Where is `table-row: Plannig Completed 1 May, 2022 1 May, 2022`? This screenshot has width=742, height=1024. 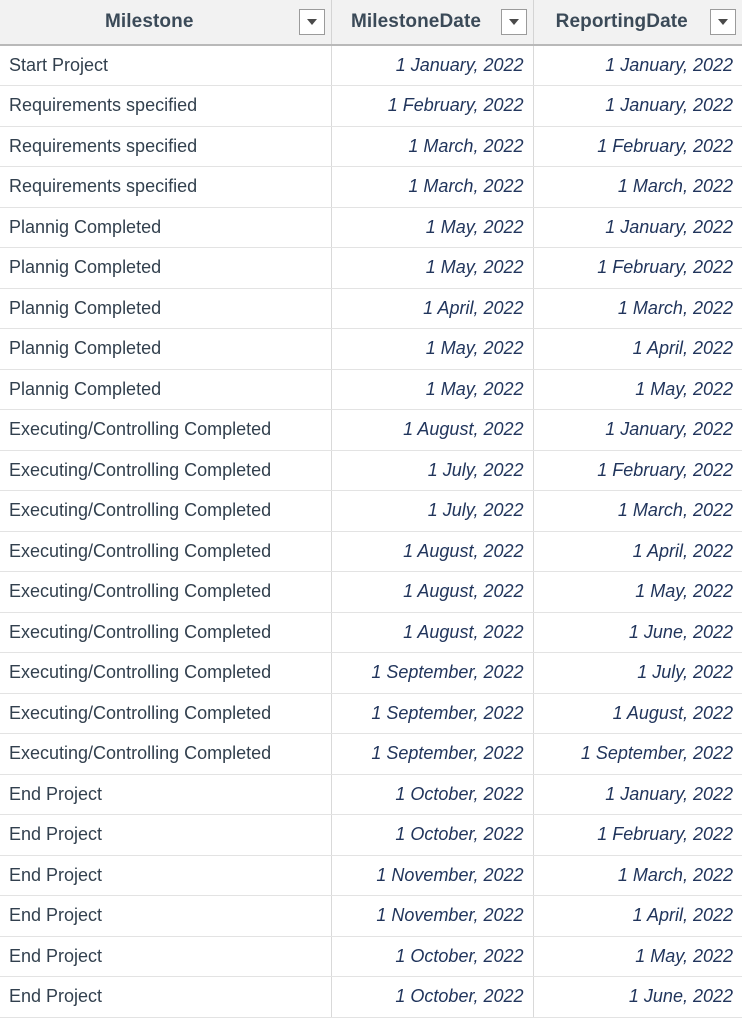 table-row: Plannig Completed 1 May, 2022 1 May, 2022 is located at coordinates (371, 389).